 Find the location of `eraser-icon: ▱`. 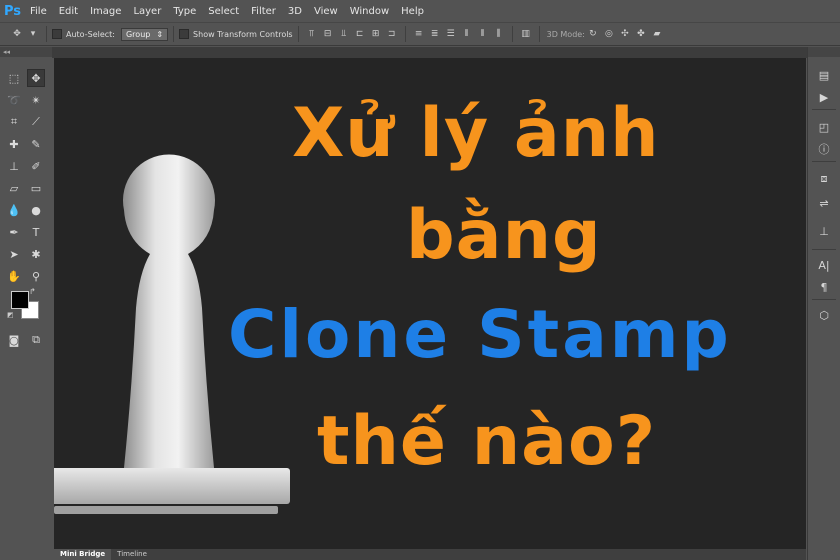

eraser-icon: ▱ is located at coordinates (14, 188).